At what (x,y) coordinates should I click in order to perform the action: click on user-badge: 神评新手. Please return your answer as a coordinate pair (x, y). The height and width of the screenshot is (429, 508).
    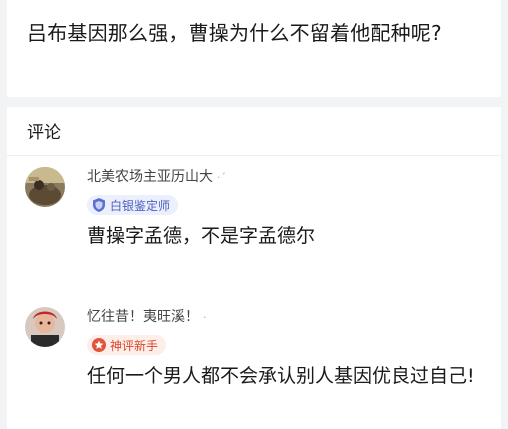
    Looking at the image, I should click on (127, 345).